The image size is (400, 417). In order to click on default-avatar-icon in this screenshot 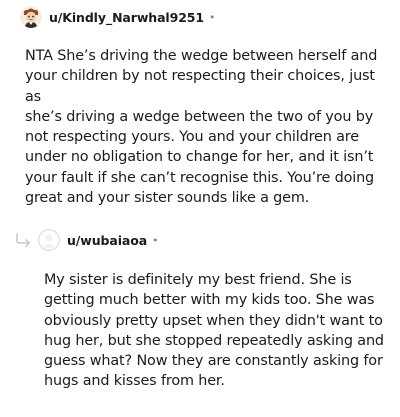, I will do `click(49, 240)`.